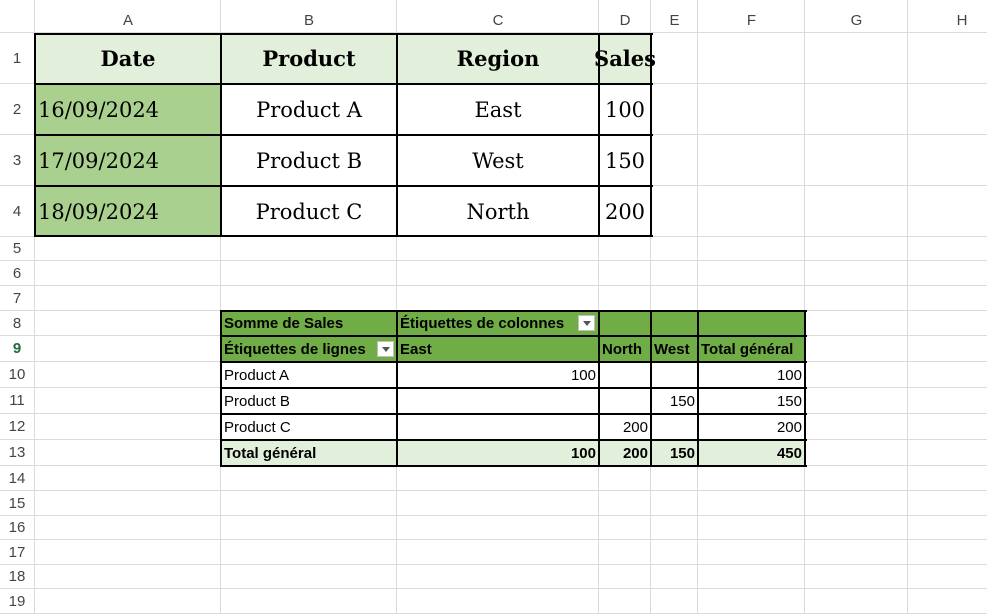 This screenshot has height=614, width=987. I want to click on column-header-c: C, so click(498, 20).